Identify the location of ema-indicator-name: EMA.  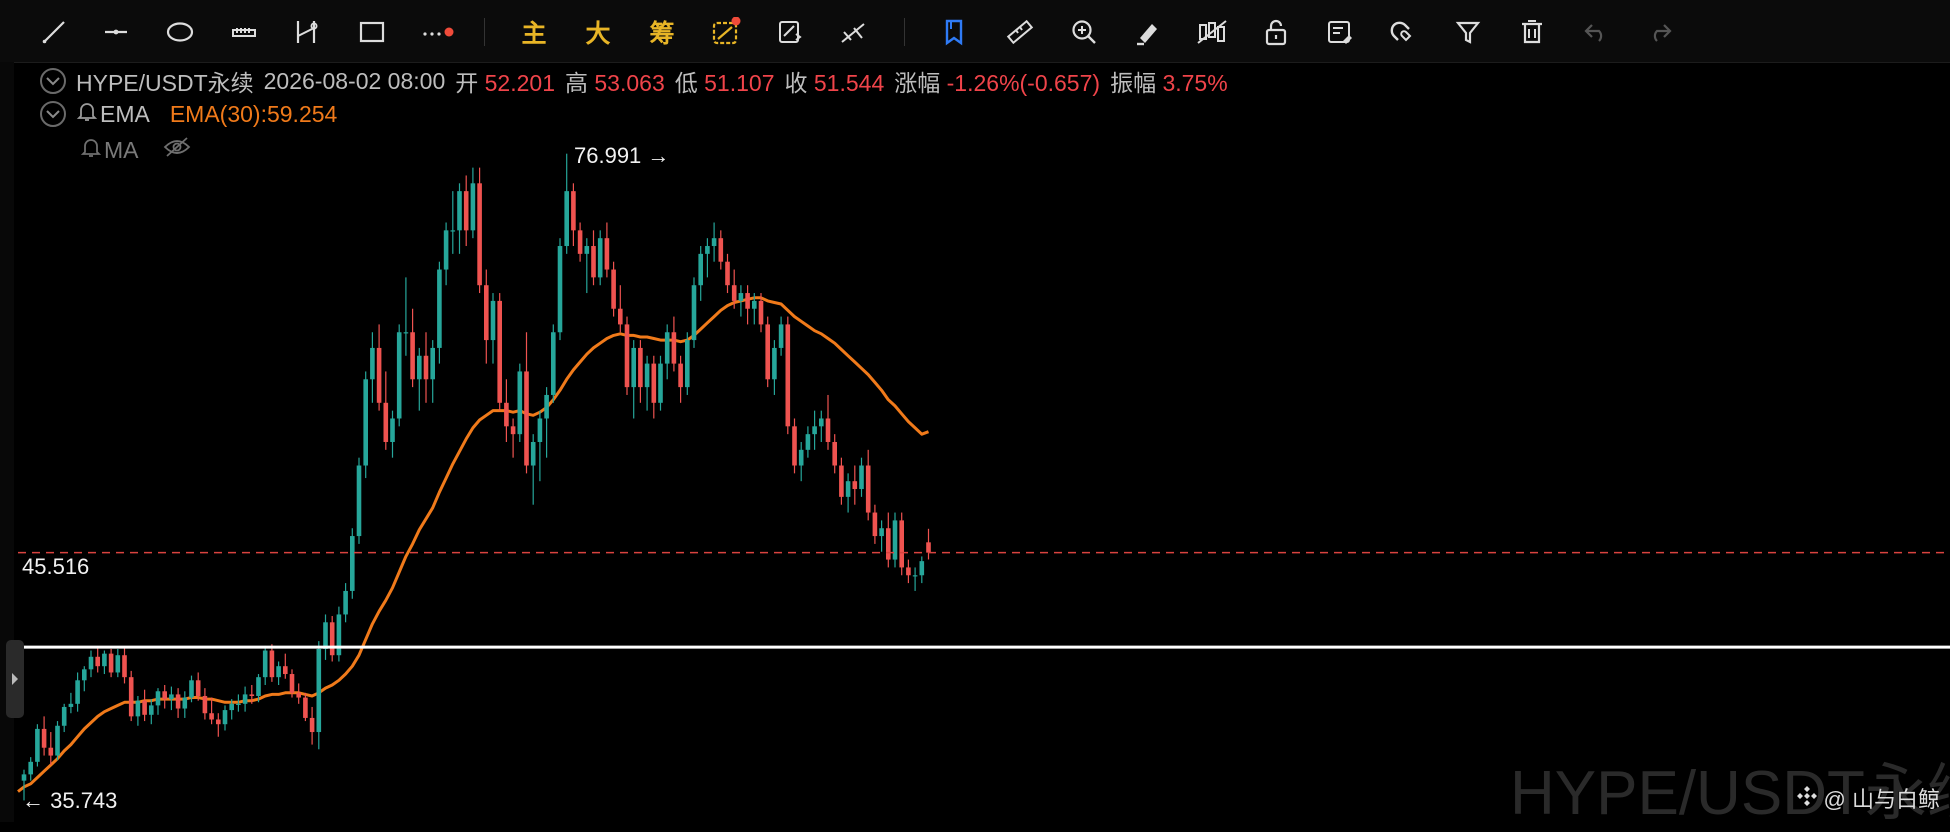
(125, 114).